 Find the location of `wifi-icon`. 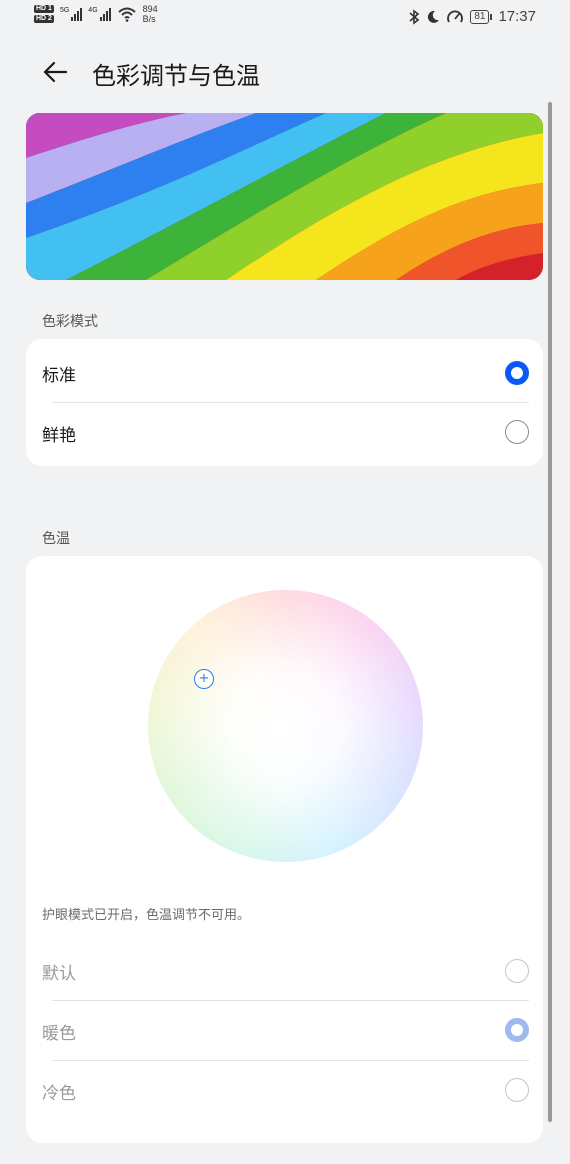

wifi-icon is located at coordinates (126, 14).